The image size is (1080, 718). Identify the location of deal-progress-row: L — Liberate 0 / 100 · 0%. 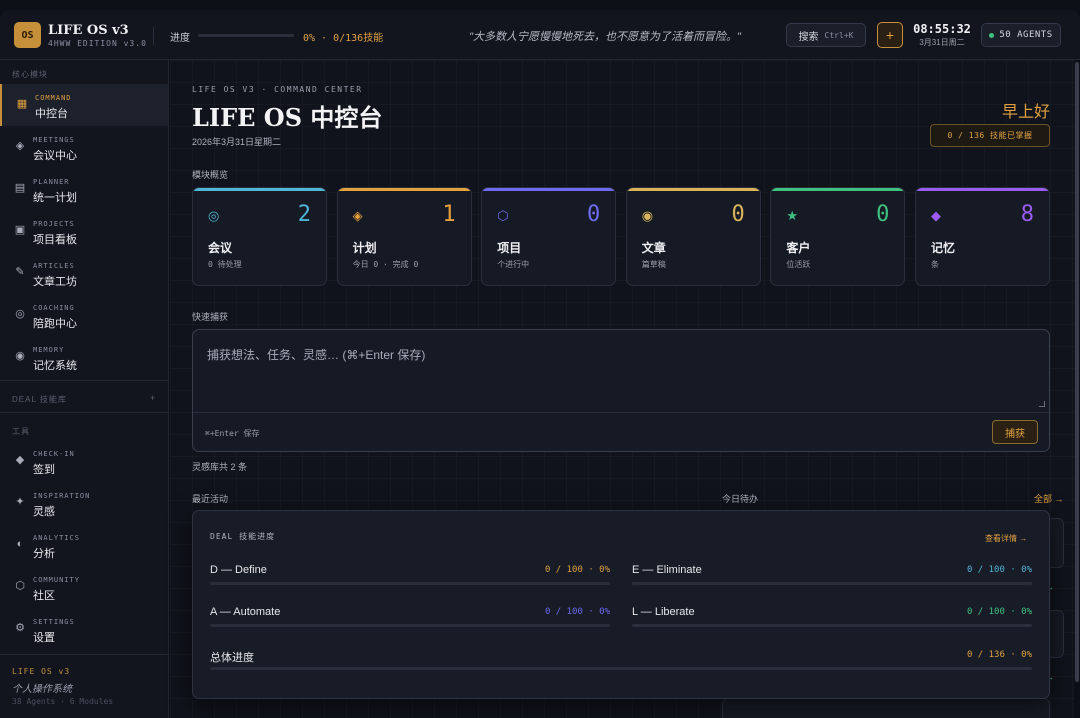
(832, 618).